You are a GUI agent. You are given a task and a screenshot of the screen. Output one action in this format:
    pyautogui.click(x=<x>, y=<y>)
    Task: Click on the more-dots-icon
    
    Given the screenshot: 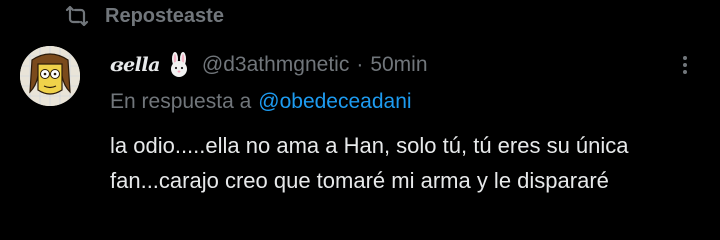 What is the action you would take?
    pyautogui.click(x=685, y=65)
    